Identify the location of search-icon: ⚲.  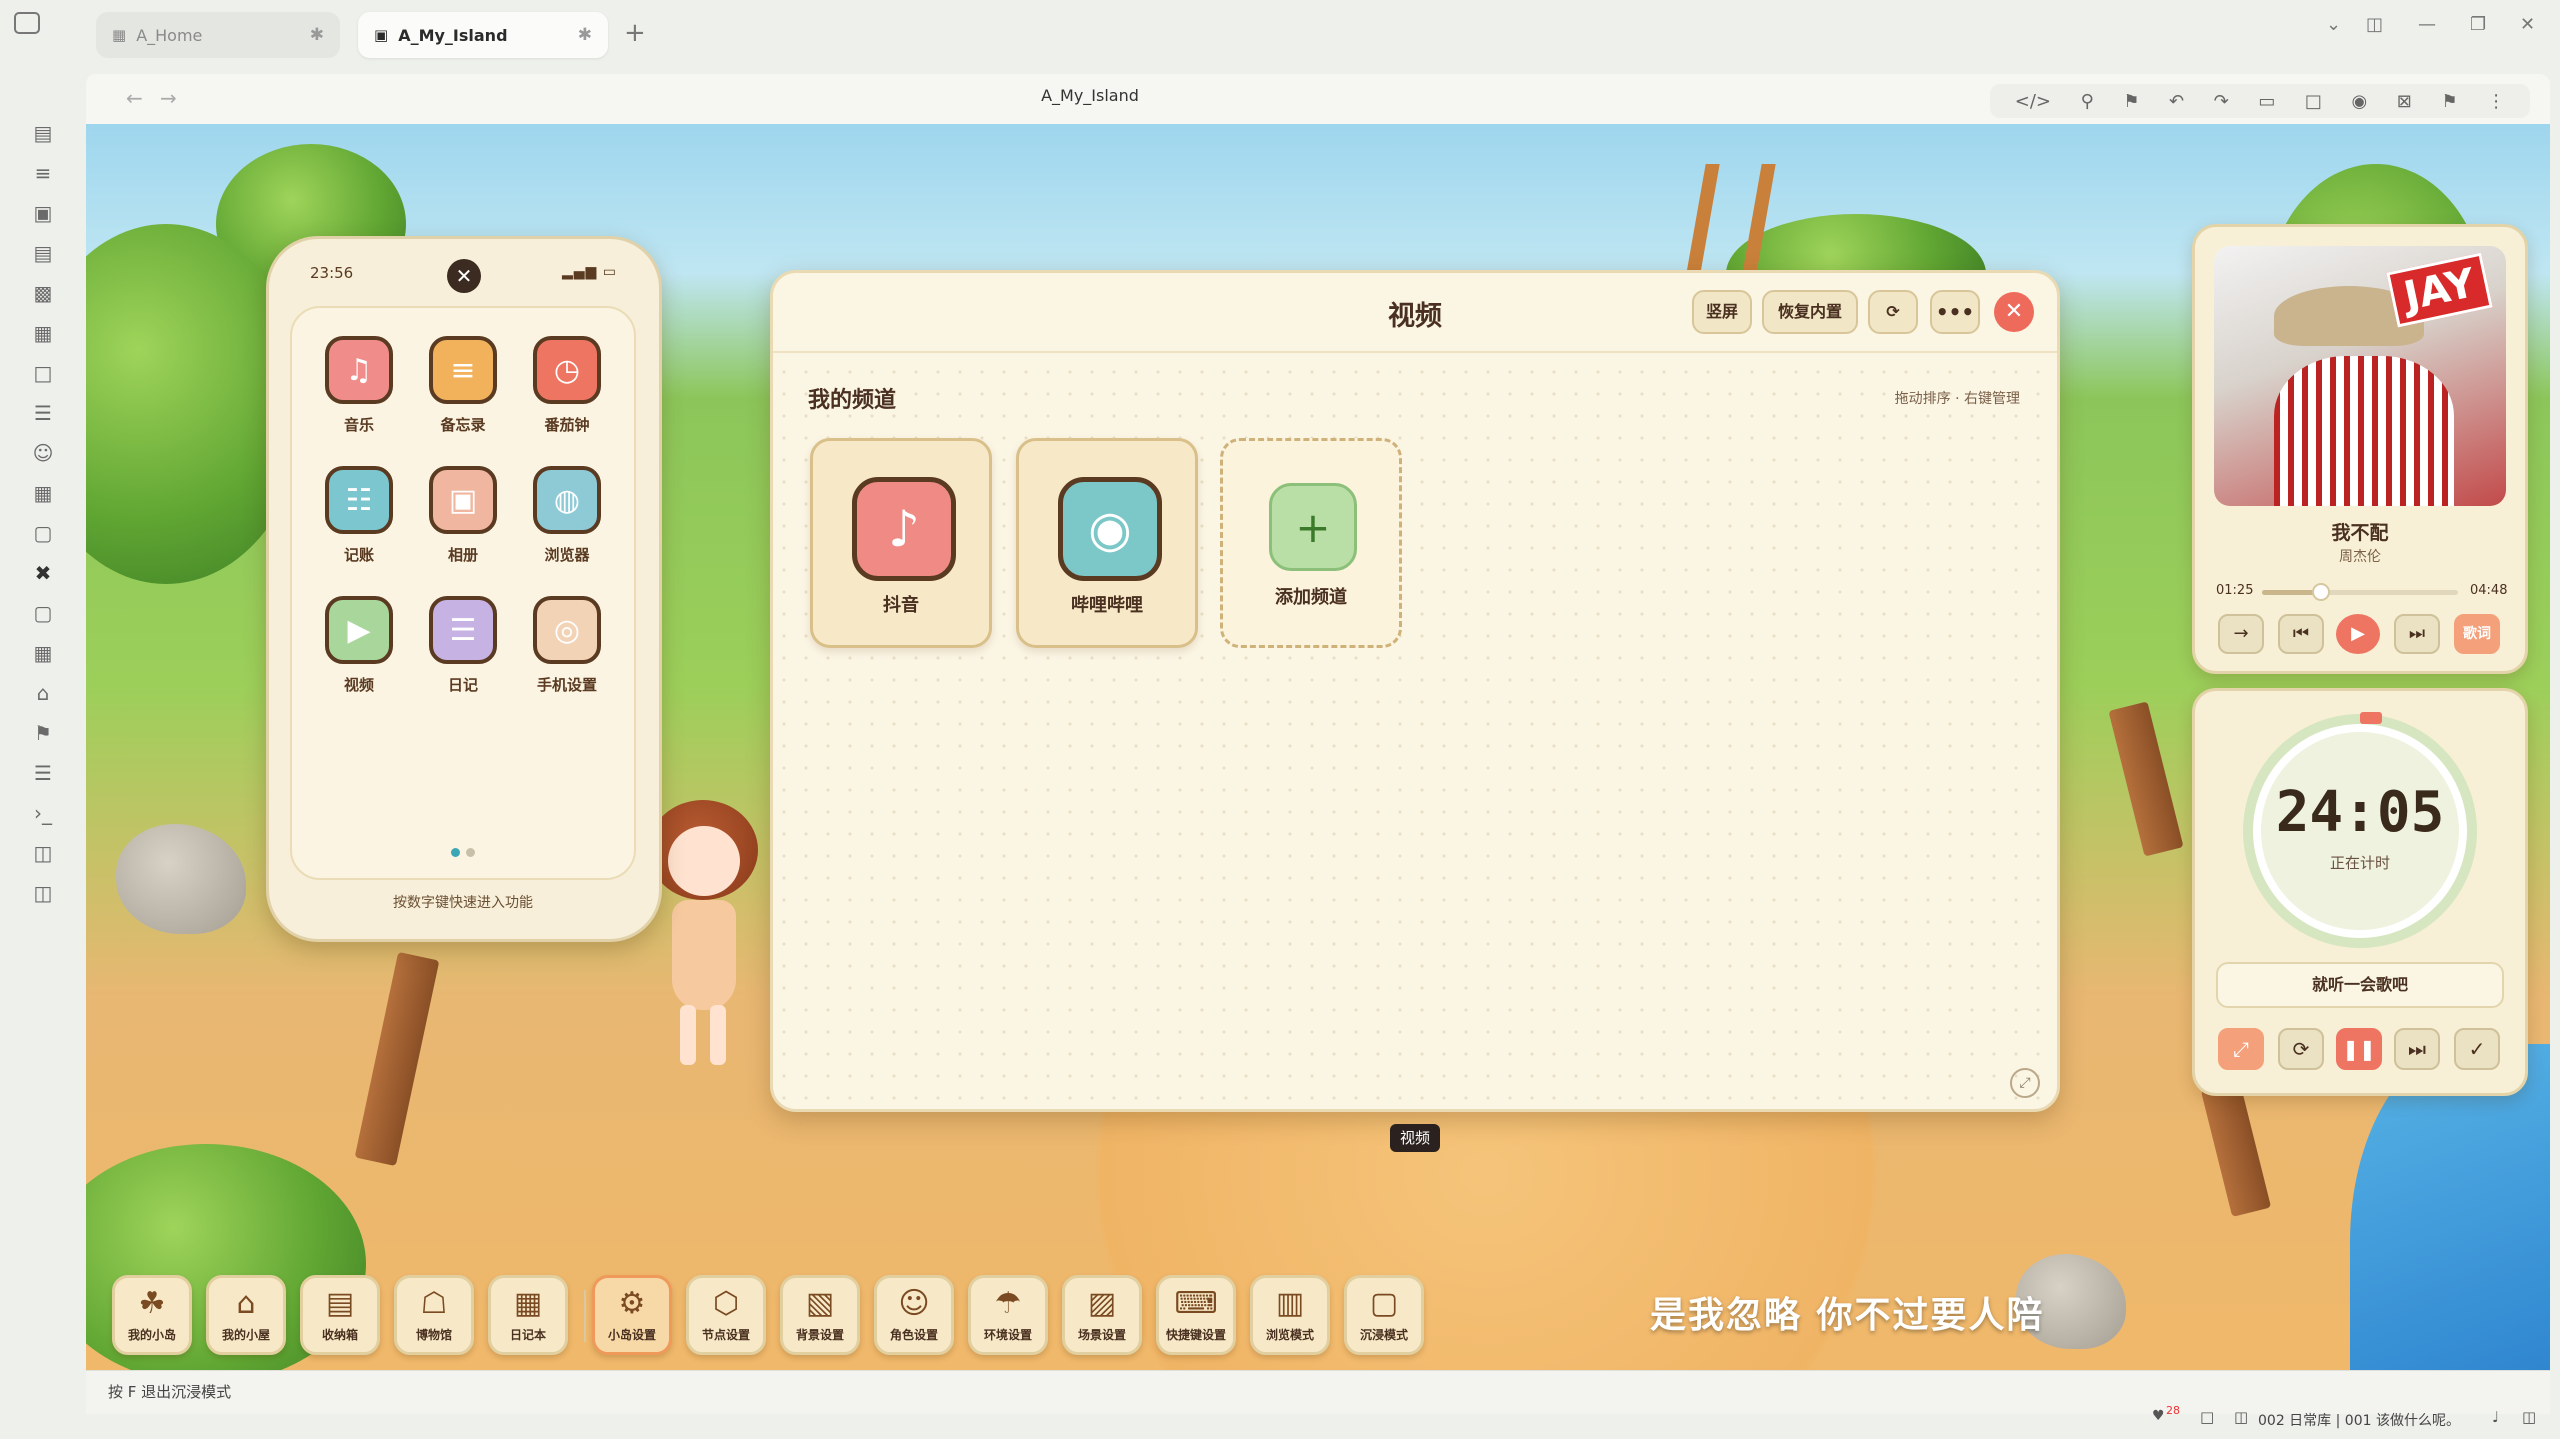
(2087, 101).